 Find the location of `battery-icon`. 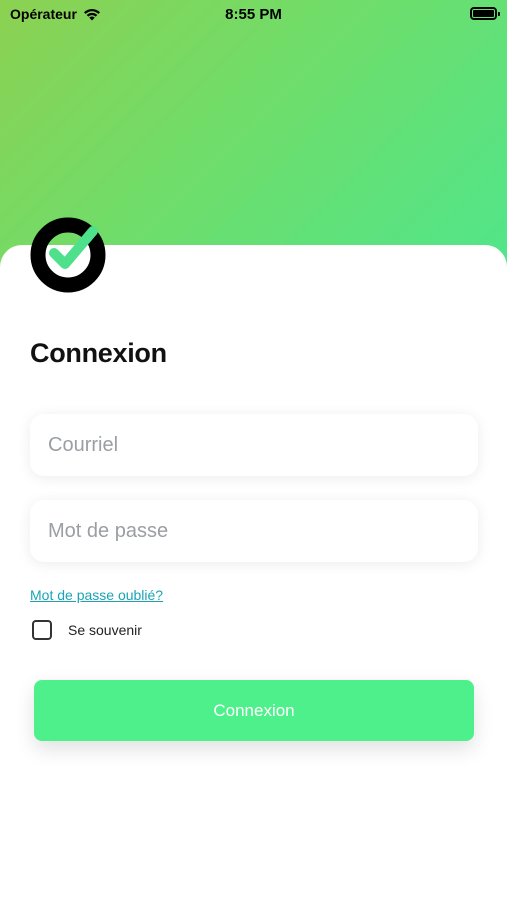

battery-icon is located at coordinates (485, 13).